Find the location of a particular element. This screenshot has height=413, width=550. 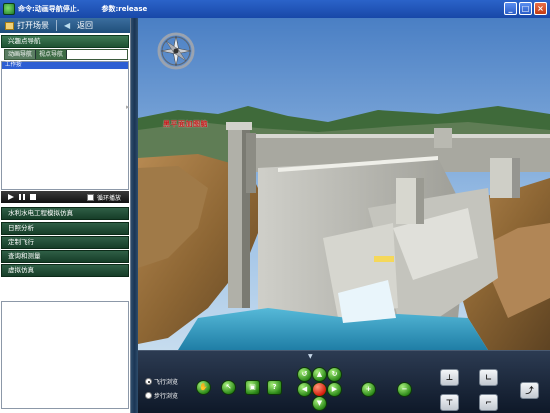

navigation-list: 工作按 is located at coordinates (65, 125).